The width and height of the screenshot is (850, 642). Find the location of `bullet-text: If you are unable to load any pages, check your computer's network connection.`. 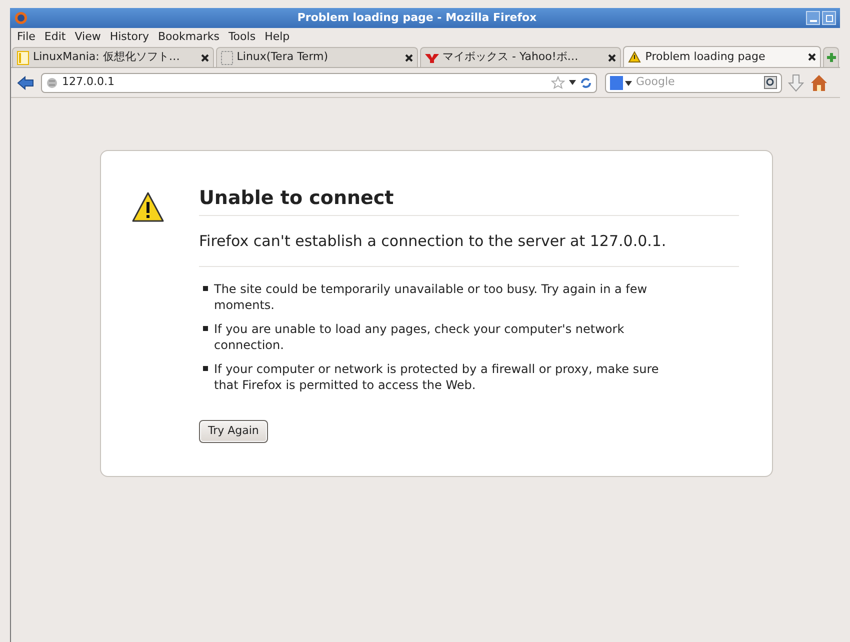

bullet-text: If you are unable to load any pages, check your computer's network connection. is located at coordinates (420, 337).